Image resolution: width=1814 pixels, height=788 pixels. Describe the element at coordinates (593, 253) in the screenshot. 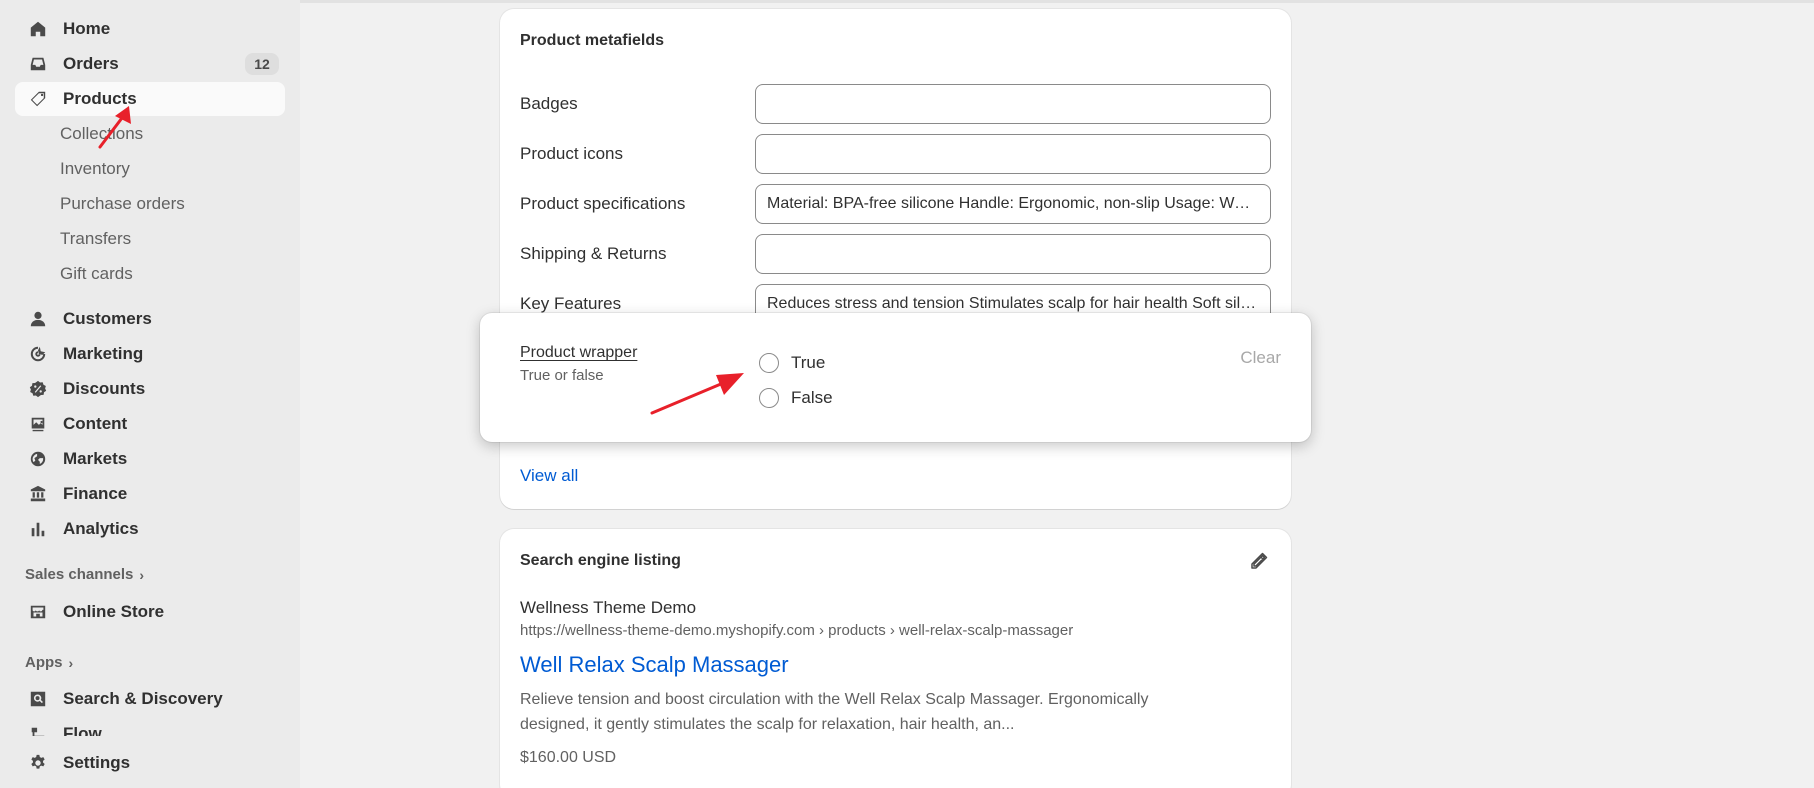

I see `metafield-label-shipping-returns: Shipping & Returns` at that location.